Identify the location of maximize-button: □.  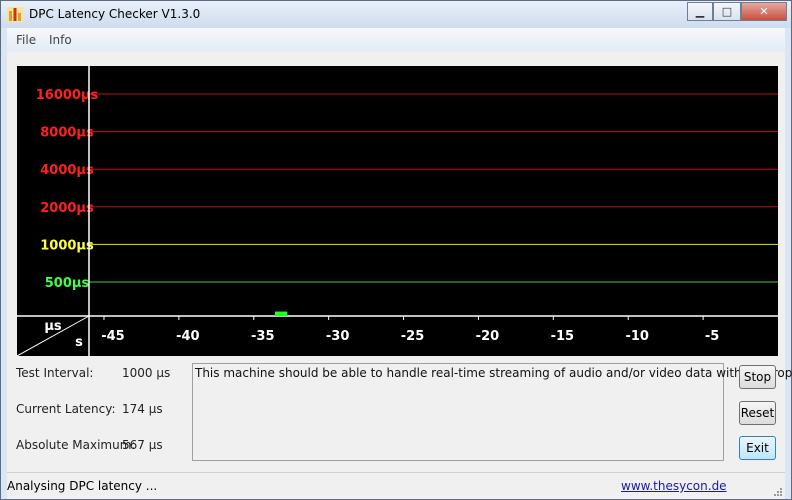
(727, 11).